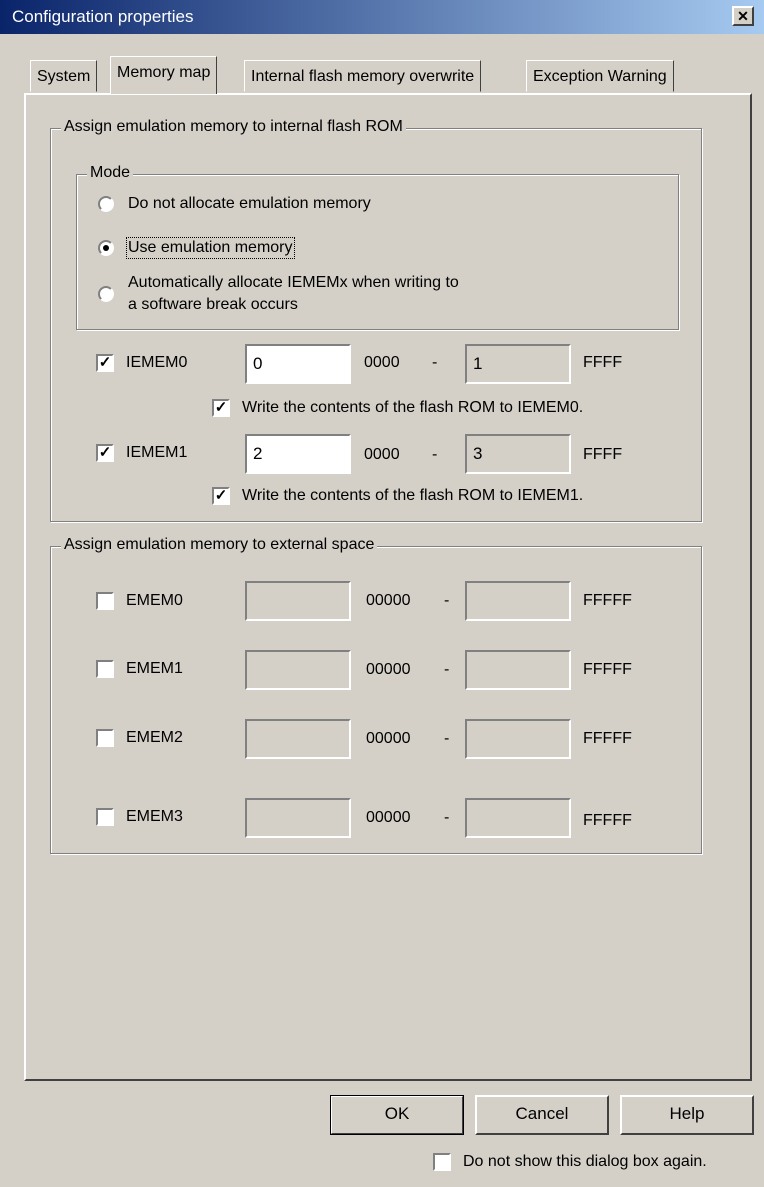 The image size is (764, 1187). What do you see at coordinates (106, 248) in the screenshot?
I see `radio-use-emulation` at bounding box center [106, 248].